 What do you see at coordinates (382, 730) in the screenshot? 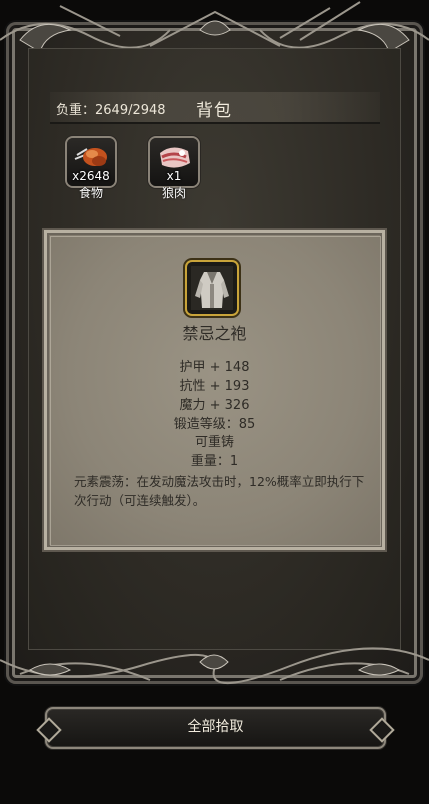
I see `button-right-ornament` at bounding box center [382, 730].